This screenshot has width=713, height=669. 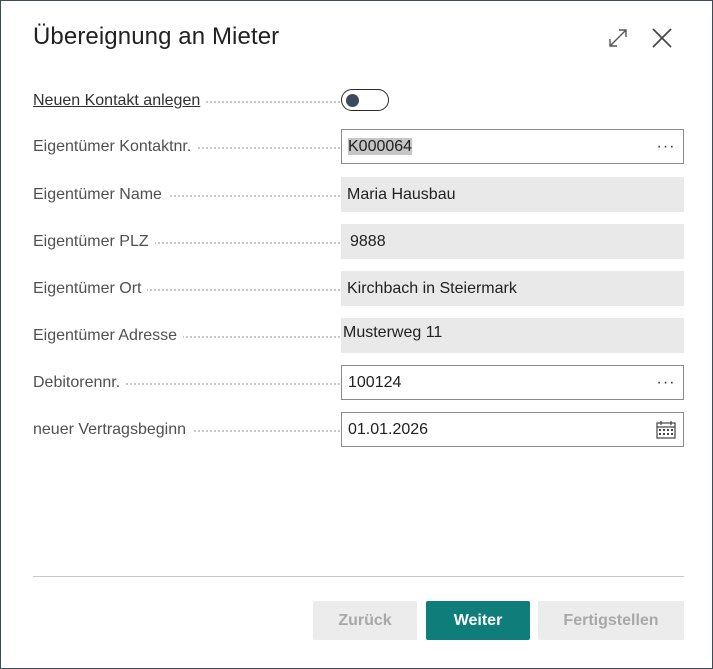 I want to click on row-owner-name: Eigentümer Name Maria Hausbau, so click(x=358, y=195).